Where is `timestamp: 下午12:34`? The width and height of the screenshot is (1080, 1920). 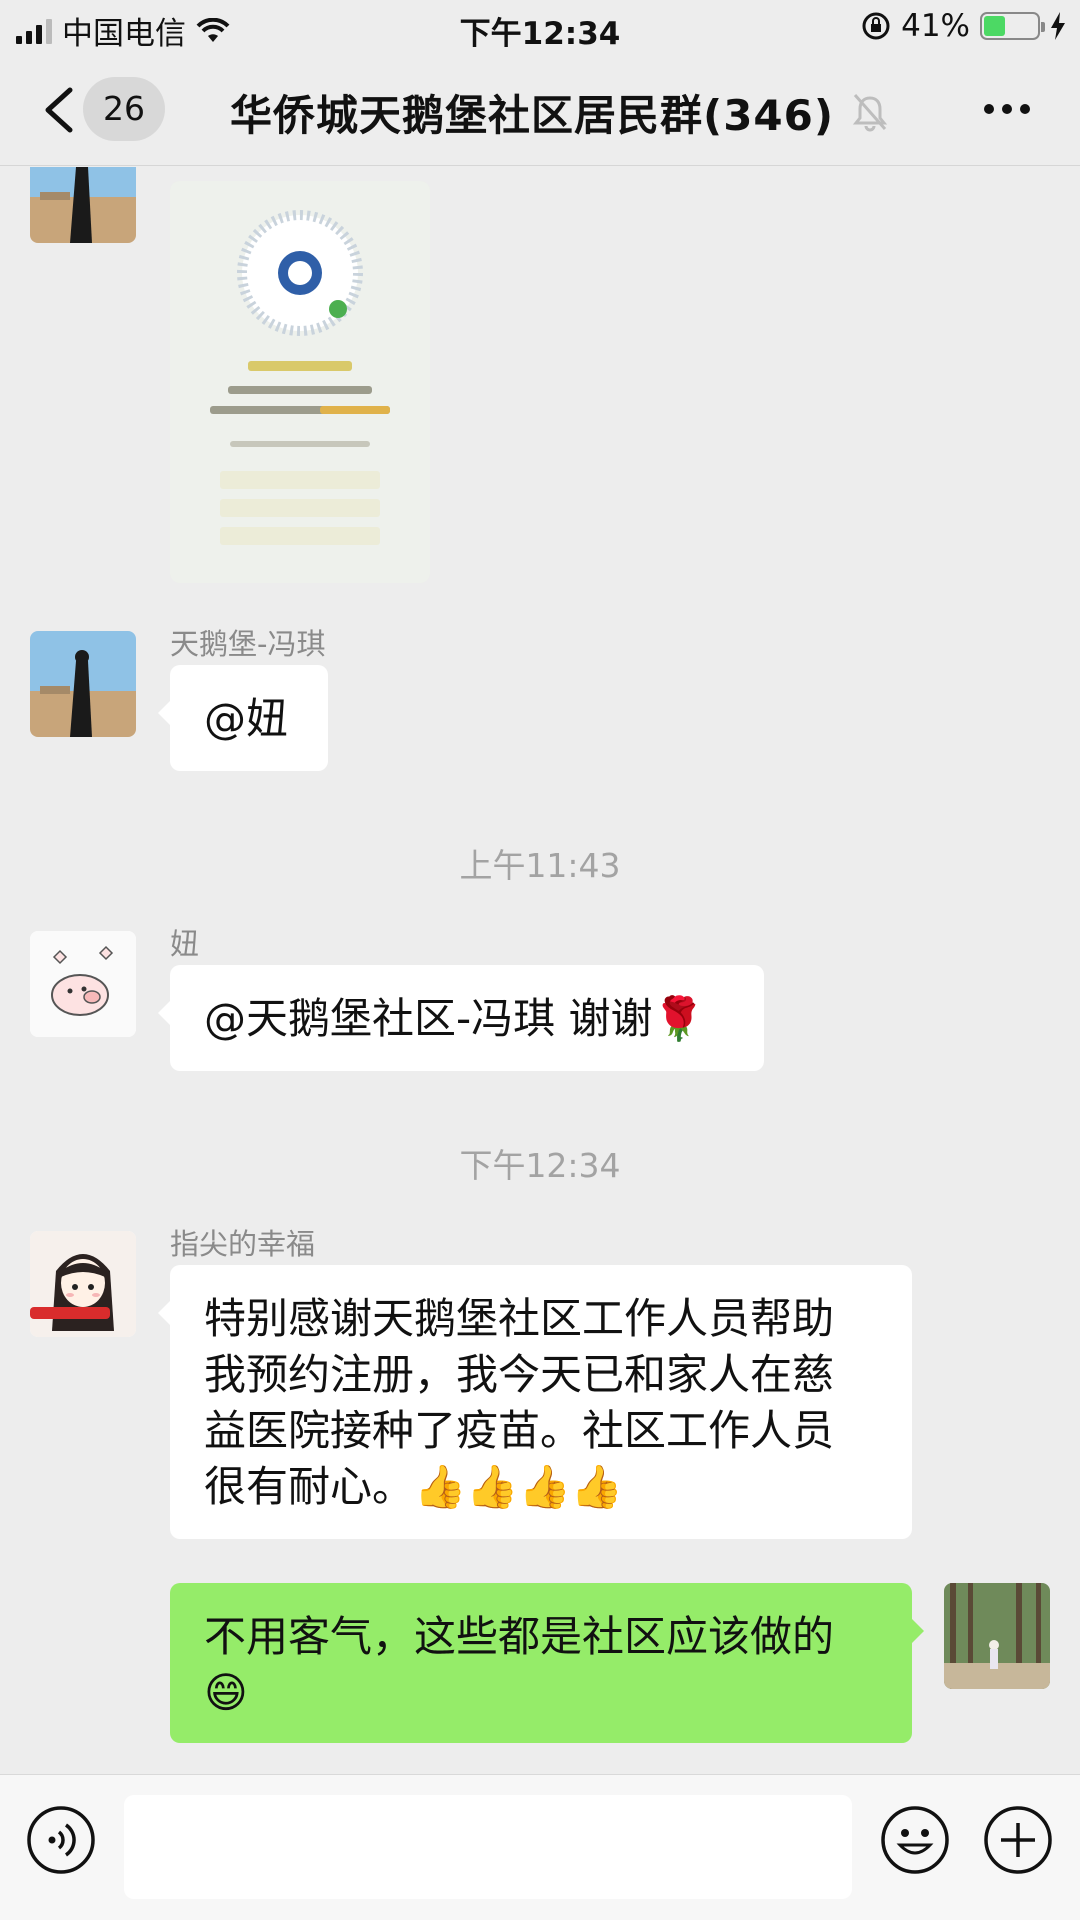
timestamp: 下午12:34 is located at coordinates (540, 1165).